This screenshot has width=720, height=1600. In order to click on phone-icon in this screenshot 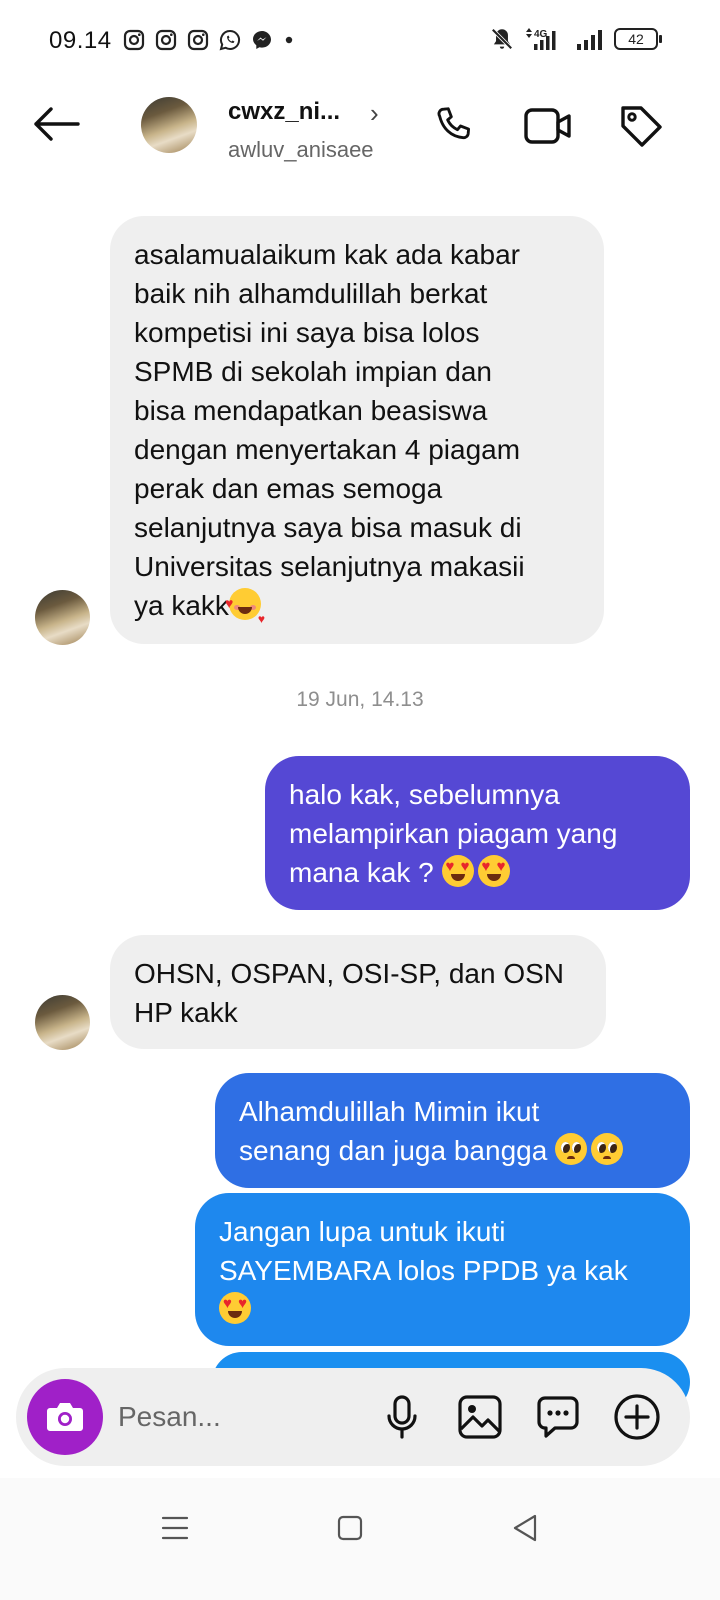, I will do `click(454, 123)`.